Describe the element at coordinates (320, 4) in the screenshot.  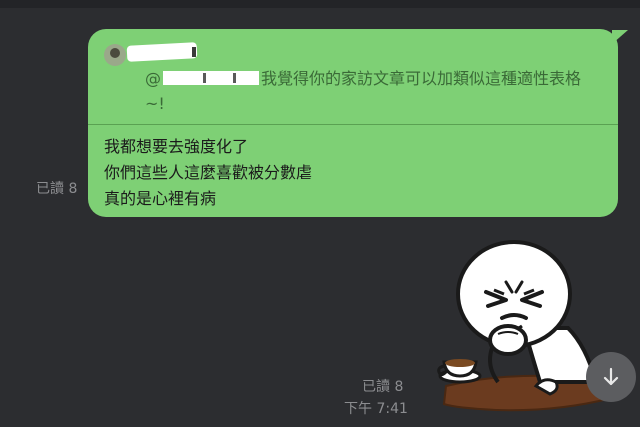
I see `top-bar` at that location.